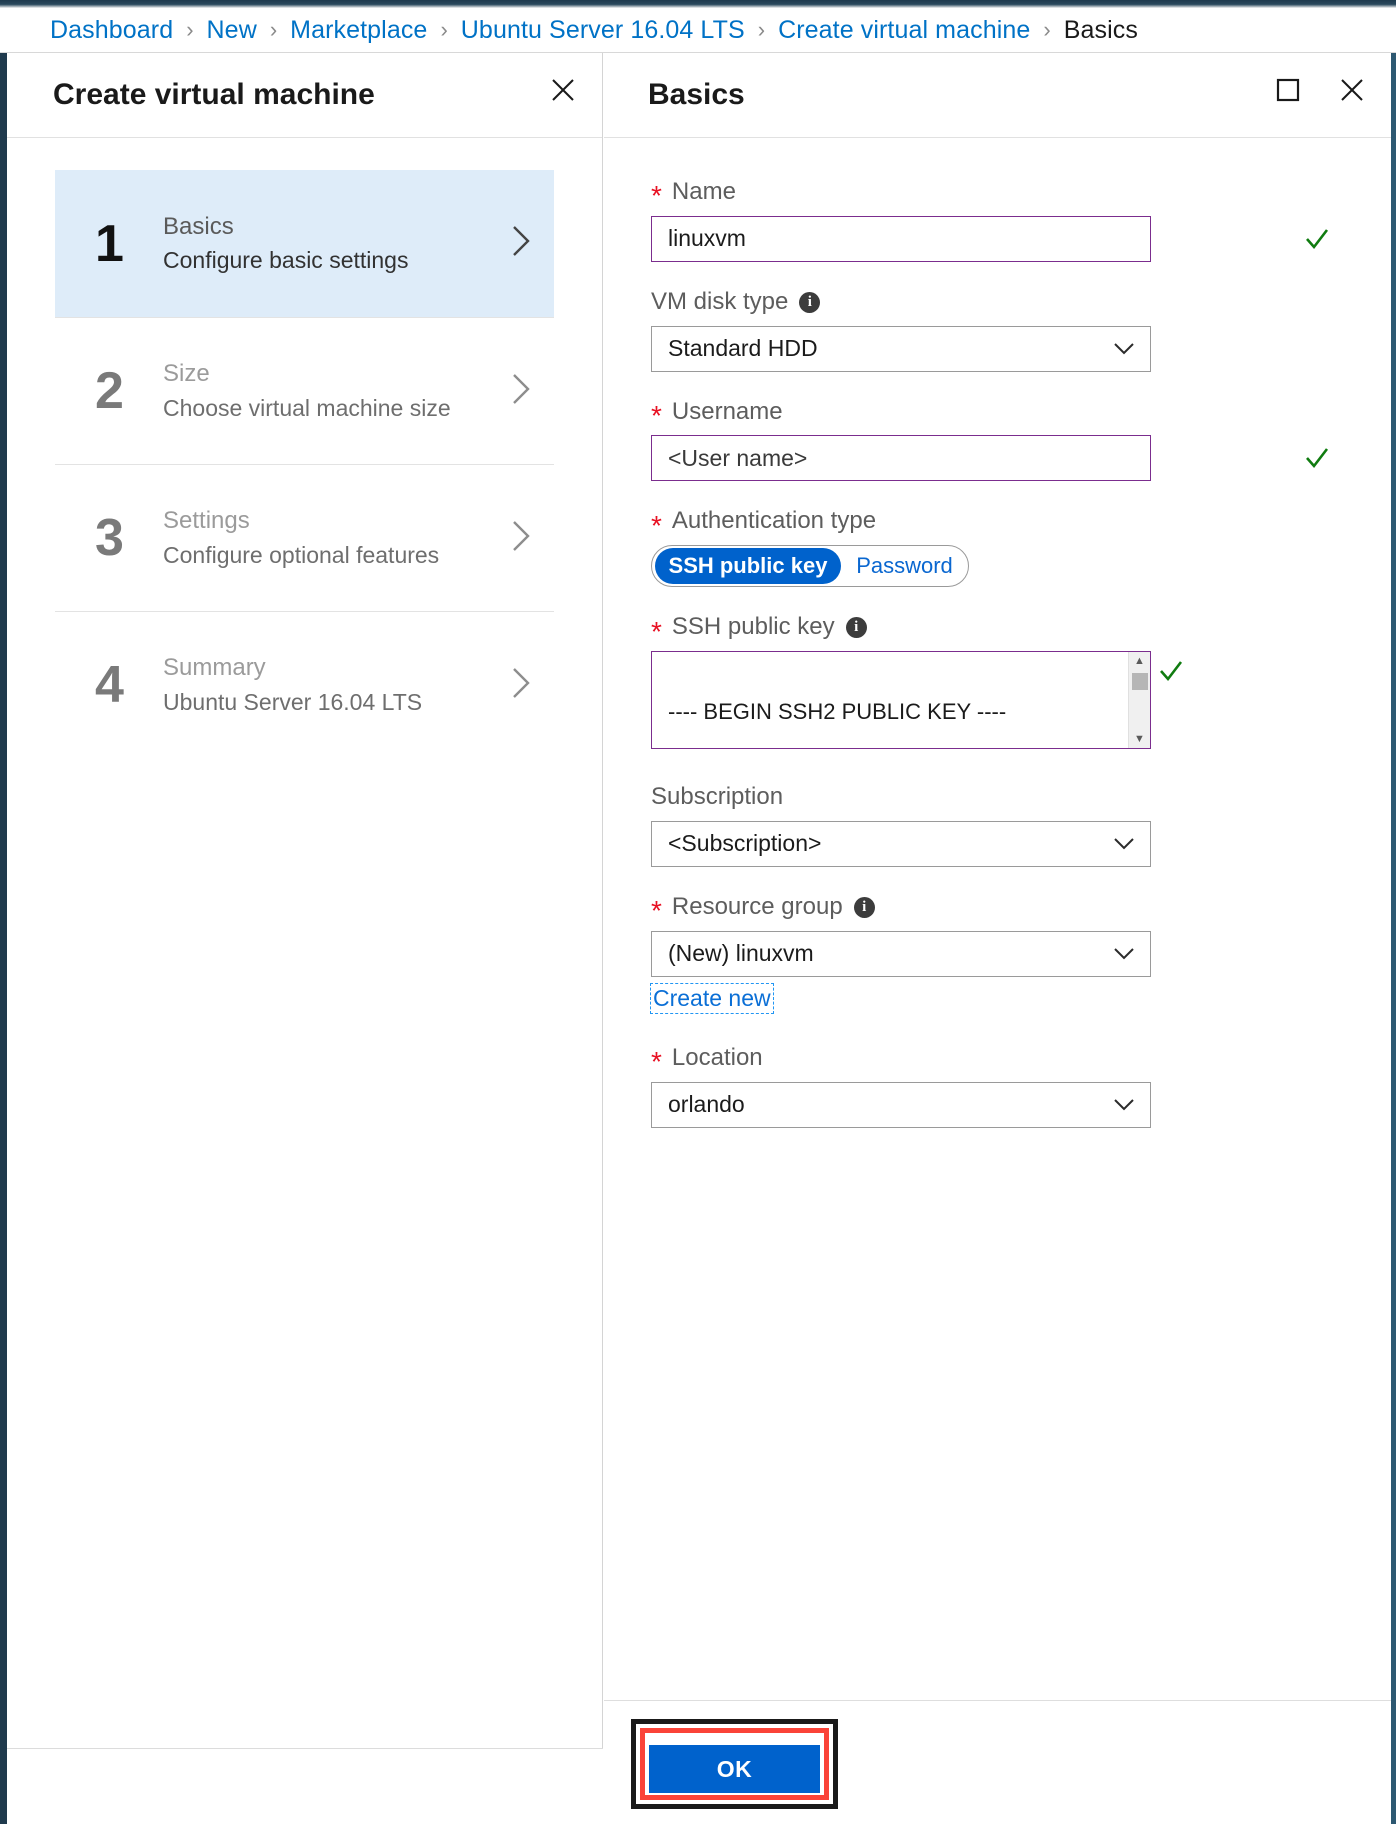  What do you see at coordinates (901, 1104) in the screenshot?
I see `location-select: orlando` at bounding box center [901, 1104].